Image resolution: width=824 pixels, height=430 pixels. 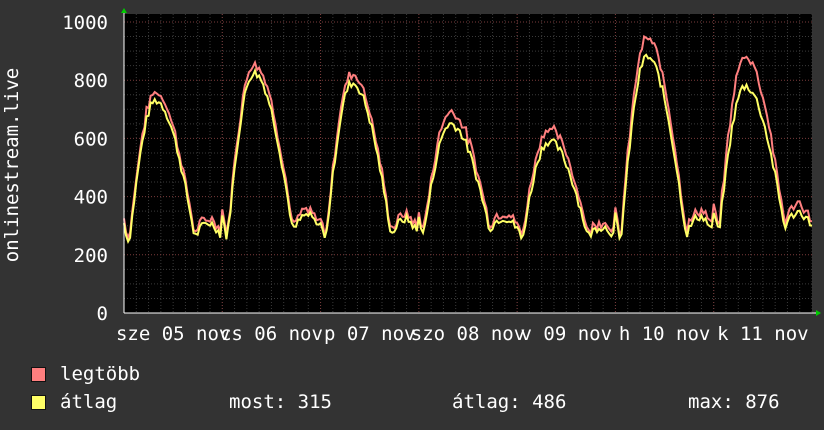 I want to click on x-tick-label: cs 06 nov, so click(x=271, y=334).